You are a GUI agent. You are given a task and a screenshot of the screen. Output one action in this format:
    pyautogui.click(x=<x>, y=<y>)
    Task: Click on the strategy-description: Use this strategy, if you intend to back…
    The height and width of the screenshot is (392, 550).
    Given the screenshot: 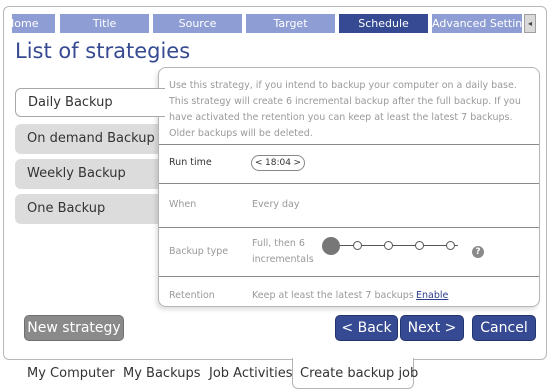 What is the action you would take?
    pyautogui.click(x=345, y=109)
    